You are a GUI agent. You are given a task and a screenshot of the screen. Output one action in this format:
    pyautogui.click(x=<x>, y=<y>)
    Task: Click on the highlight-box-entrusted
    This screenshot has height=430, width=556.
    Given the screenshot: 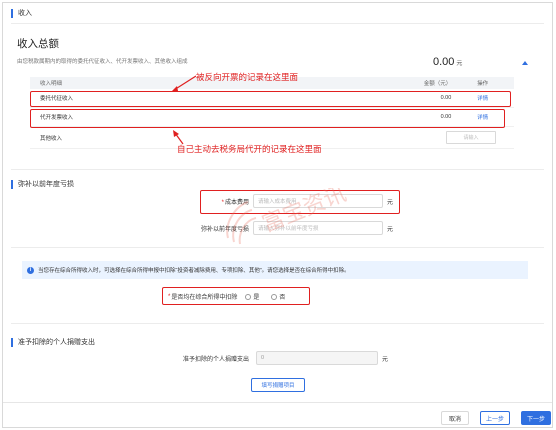 What is the action you would take?
    pyautogui.click(x=270, y=99)
    